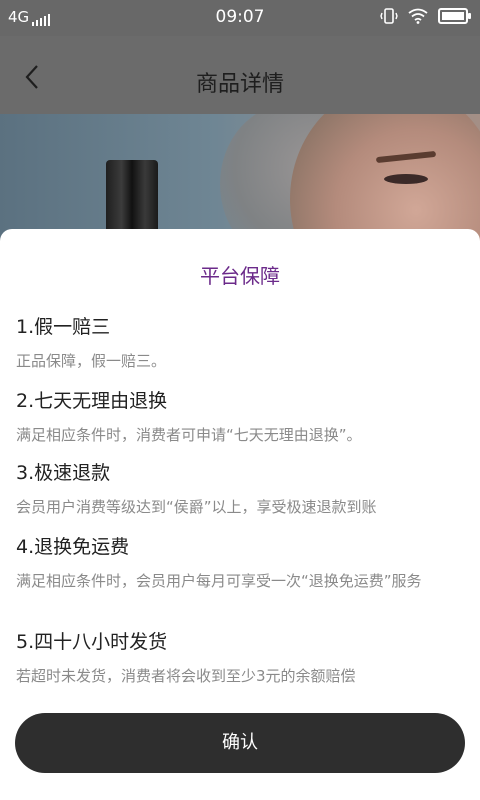 The height and width of the screenshot is (800, 480). Describe the element at coordinates (241, 418) in the screenshot. I see `guarantee-item: 2.七天无理由退换 满足相应条件时，消费者可申请“七天无理由退换”。` at that location.